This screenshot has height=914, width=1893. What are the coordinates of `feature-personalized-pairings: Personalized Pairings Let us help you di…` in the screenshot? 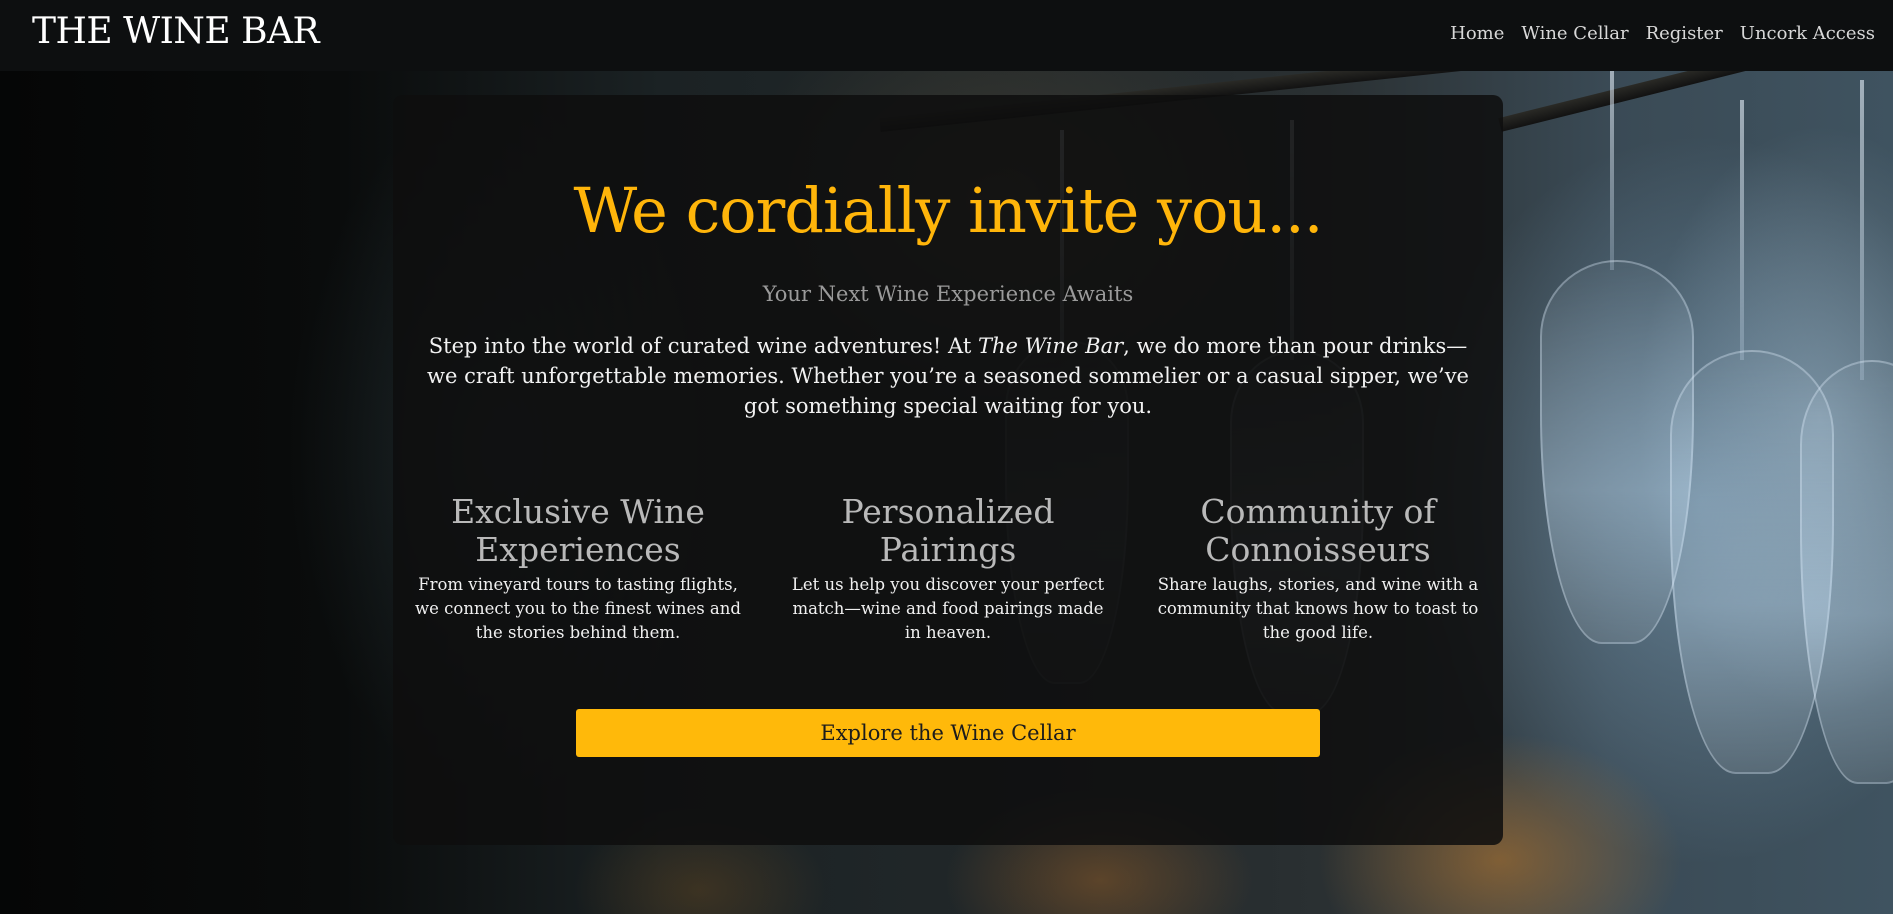 It's located at (948, 569).